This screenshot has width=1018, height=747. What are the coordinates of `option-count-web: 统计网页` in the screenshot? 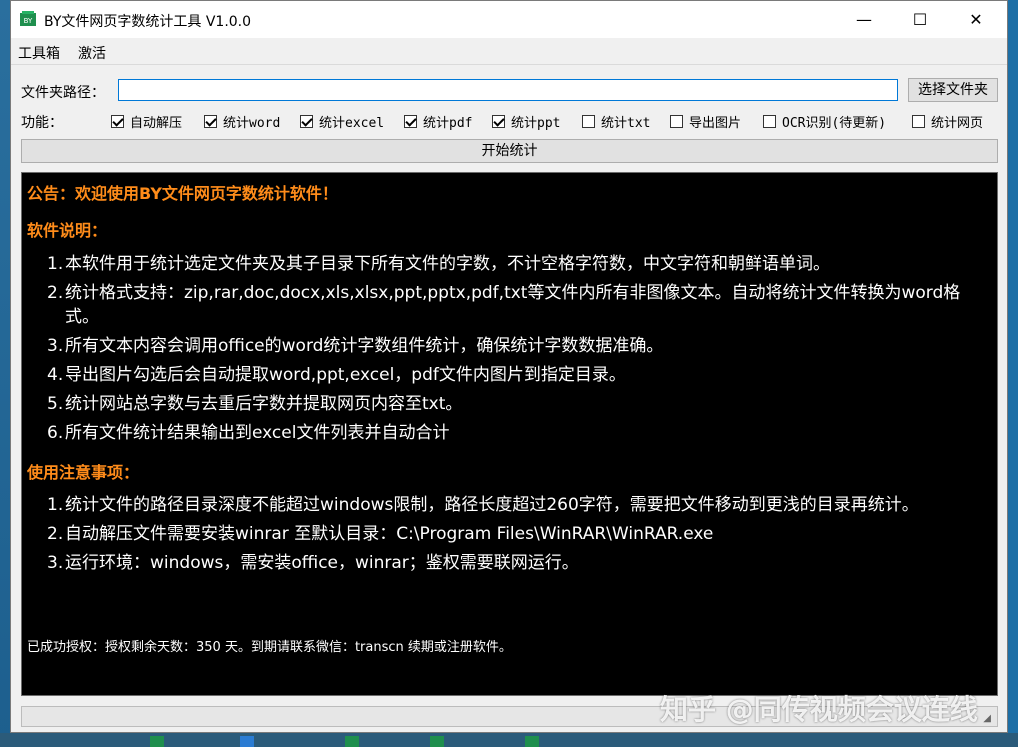 It's located at (948, 121).